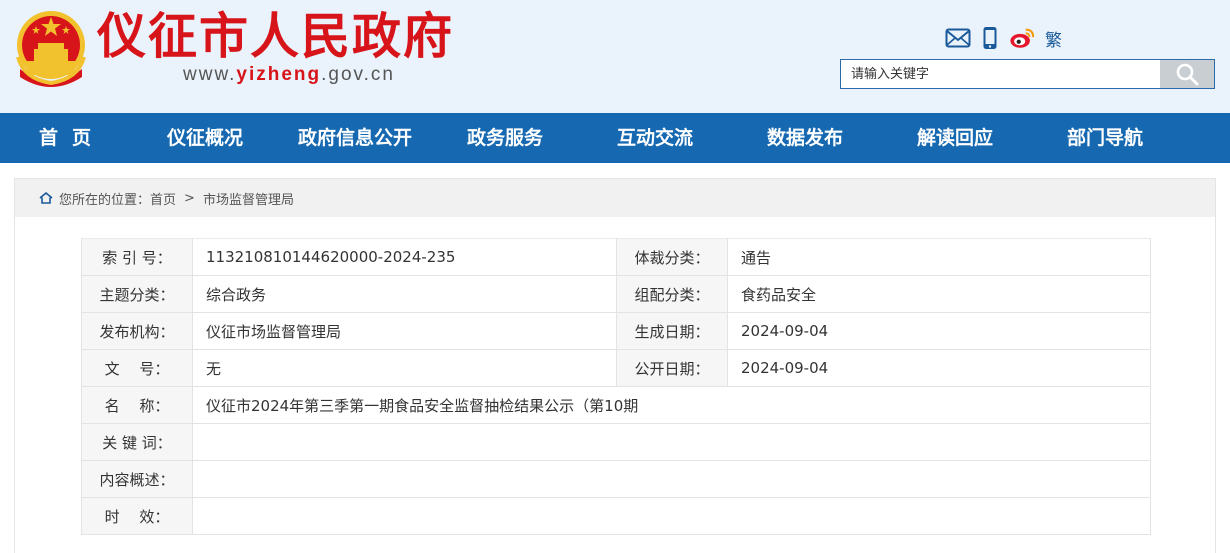  I want to click on validity-value, so click(671, 516).